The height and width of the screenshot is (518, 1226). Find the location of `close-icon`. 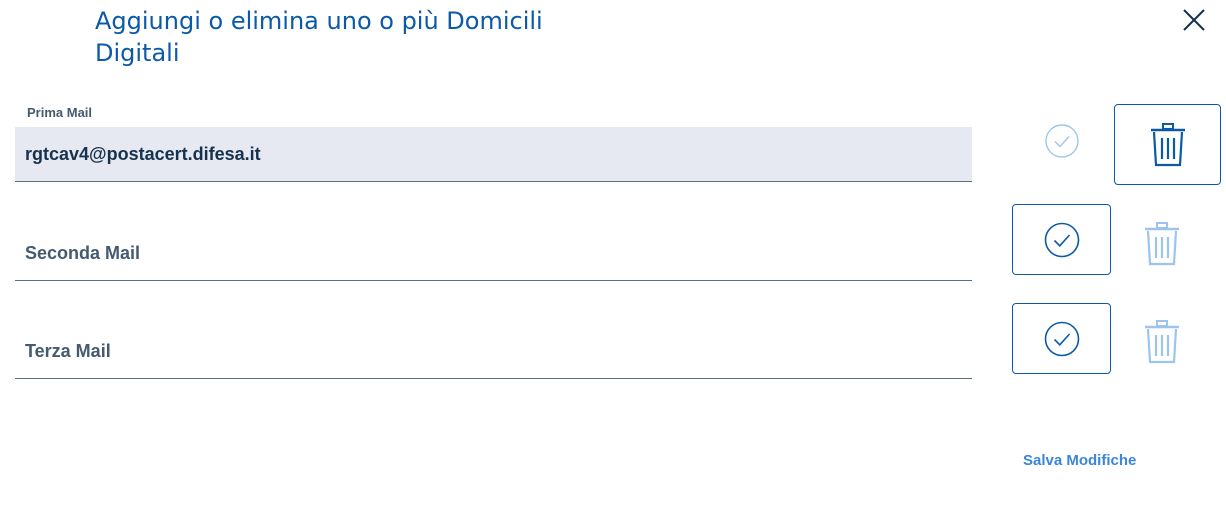

close-icon is located at coordinates (1194, 20).